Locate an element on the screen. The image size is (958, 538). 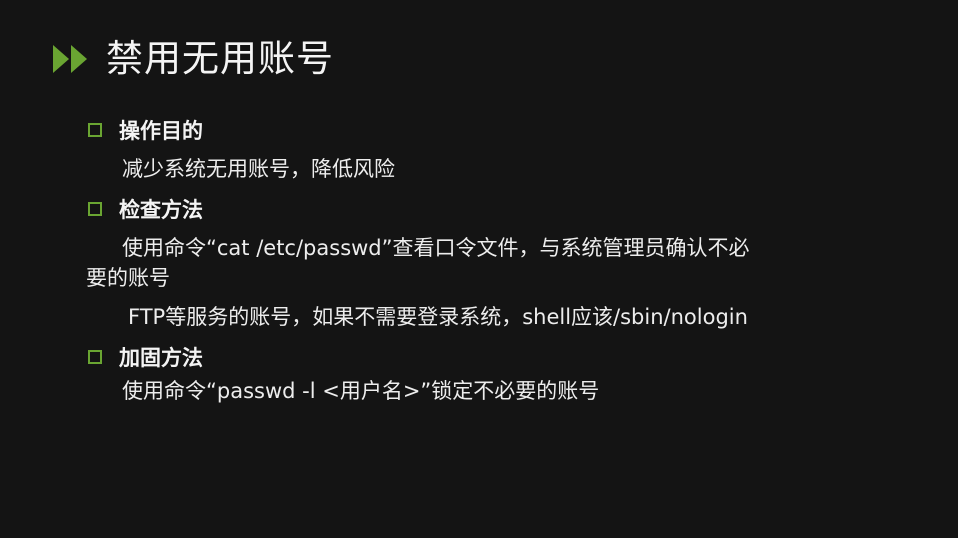
slide-title: 禁用无用账号 is located at coordinates (220, 58).